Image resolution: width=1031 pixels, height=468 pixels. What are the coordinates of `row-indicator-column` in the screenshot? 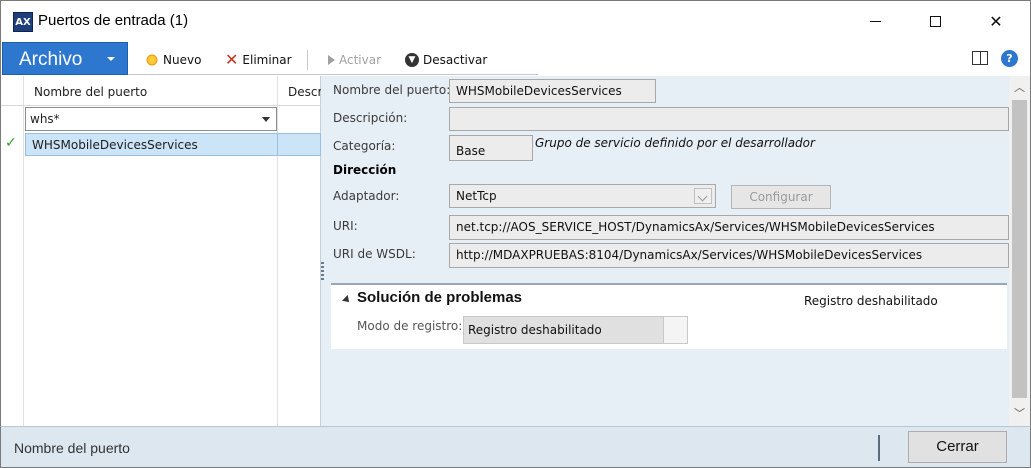 It's located at (12, 251).